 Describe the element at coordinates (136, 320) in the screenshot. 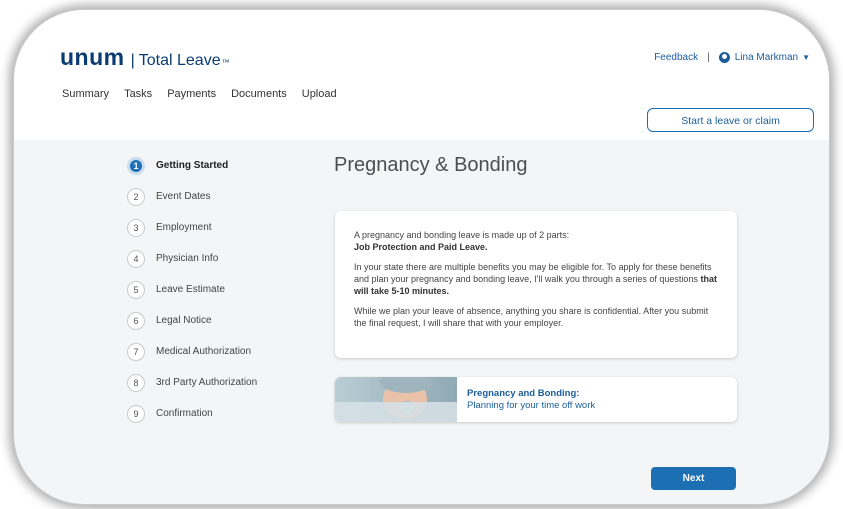

I see `step-number: 6` at that location.